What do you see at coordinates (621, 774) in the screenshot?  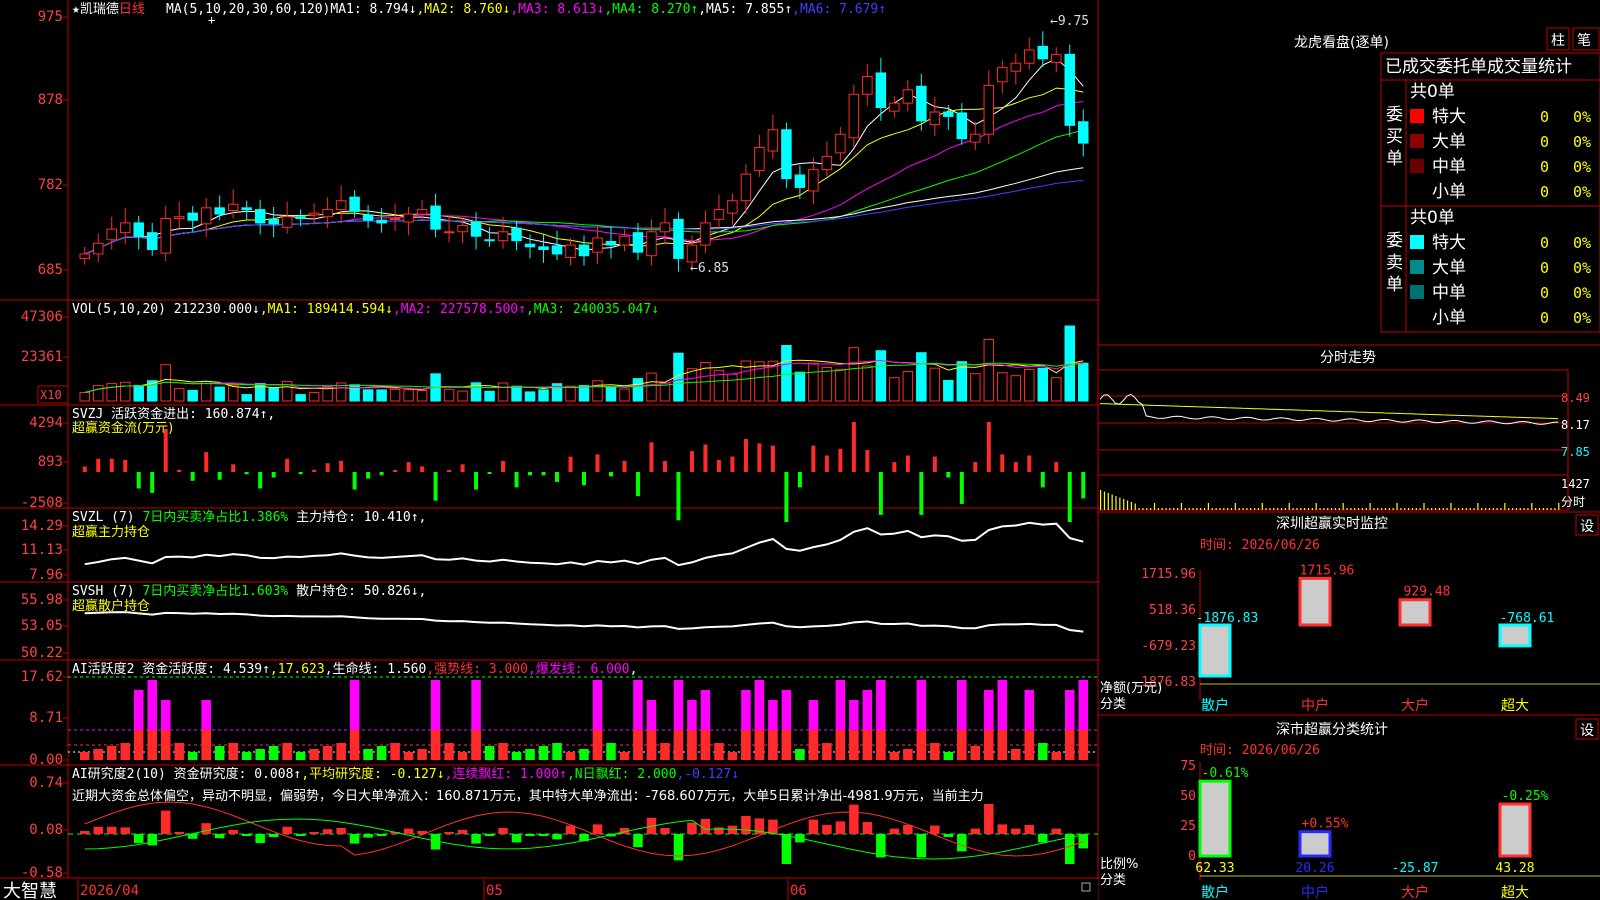 I see `legend-item: ,N日飘红: 2.000` at bounding box center [621, 774].